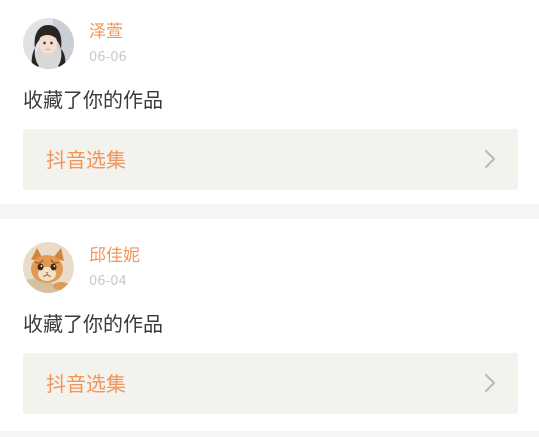  I want to click on timestamp: 06-04, so click(108, 281).